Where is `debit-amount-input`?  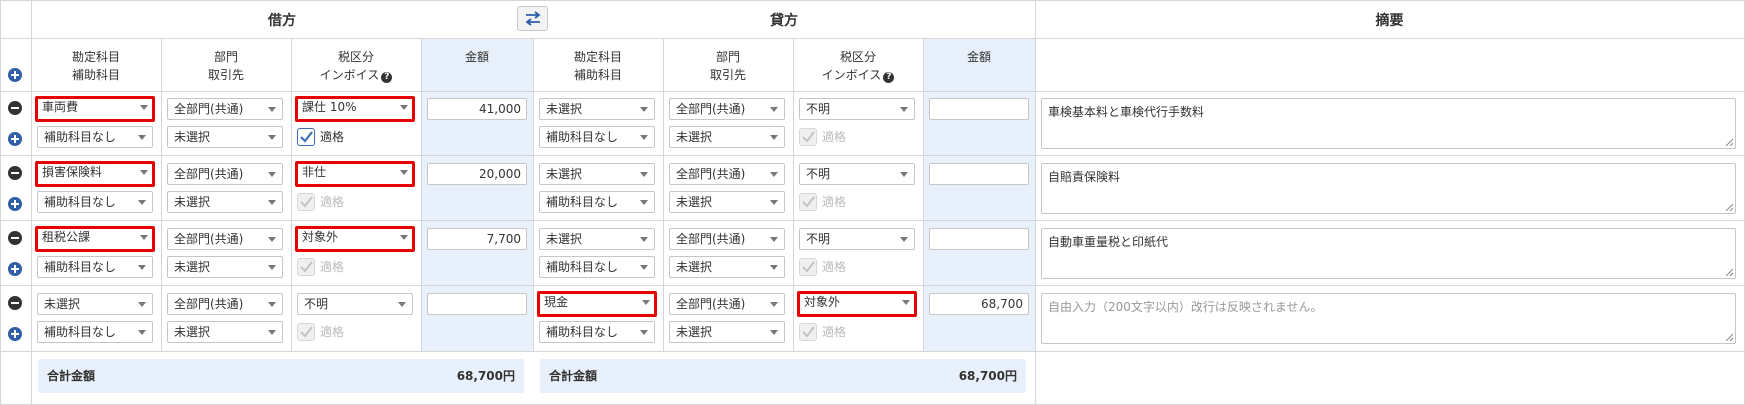 debit-amount-input is located at coordinates (477, 304).